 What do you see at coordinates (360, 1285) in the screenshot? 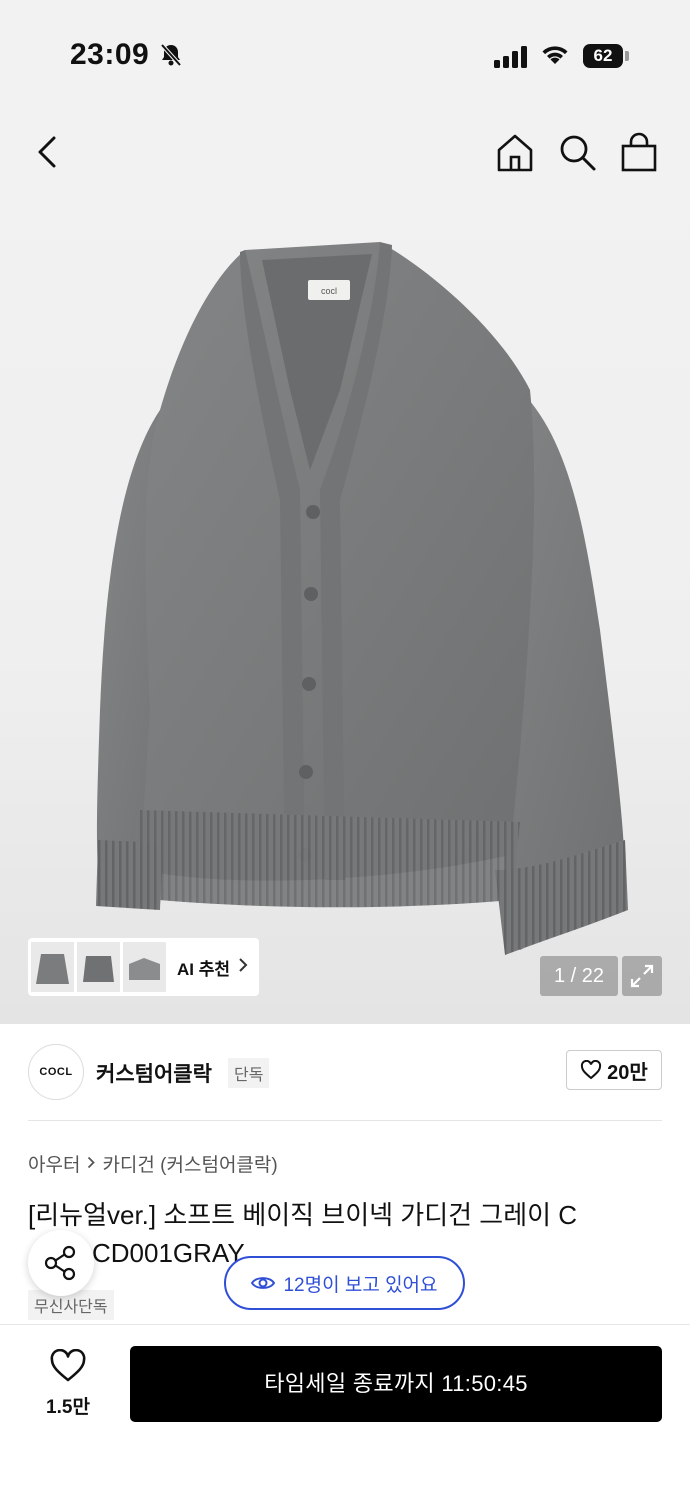
I see `viewers-text: 12명이 보고 있어요` at bounding box center [360, 1285].